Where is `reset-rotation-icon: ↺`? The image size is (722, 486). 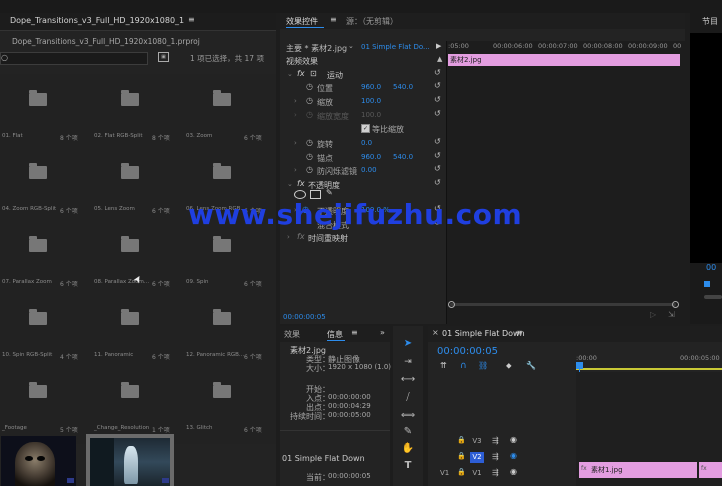
reset-rotation-icon: ↺ is located at coordinates (437, 141).